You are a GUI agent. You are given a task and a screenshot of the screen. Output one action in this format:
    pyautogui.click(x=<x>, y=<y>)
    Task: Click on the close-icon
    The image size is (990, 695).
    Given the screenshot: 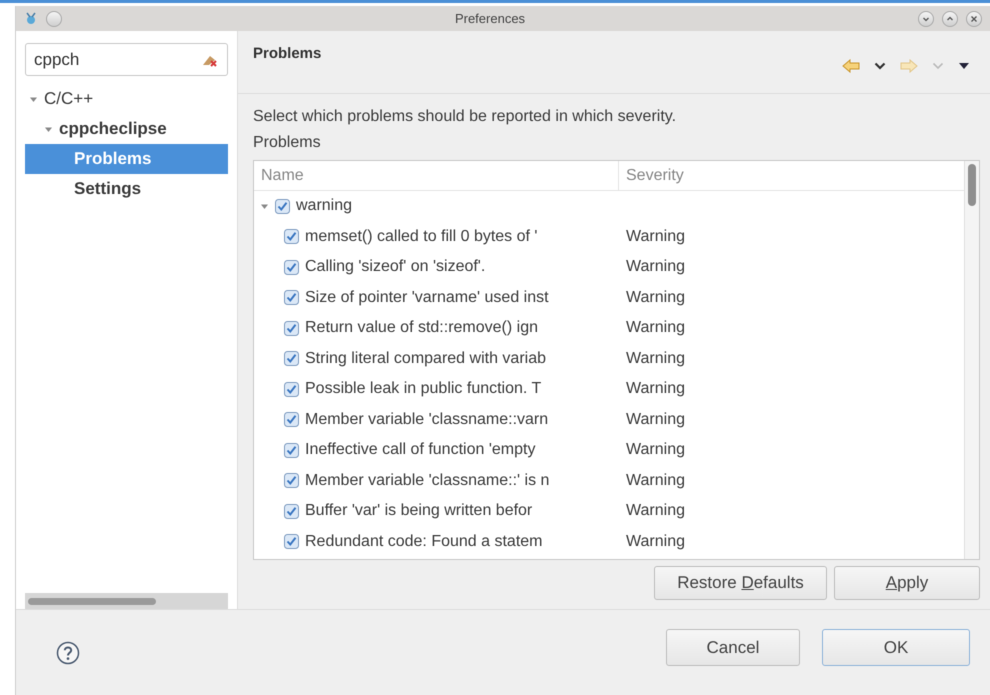 What is the action you would take?
    pyautogui.click(x=974, y=18)
    